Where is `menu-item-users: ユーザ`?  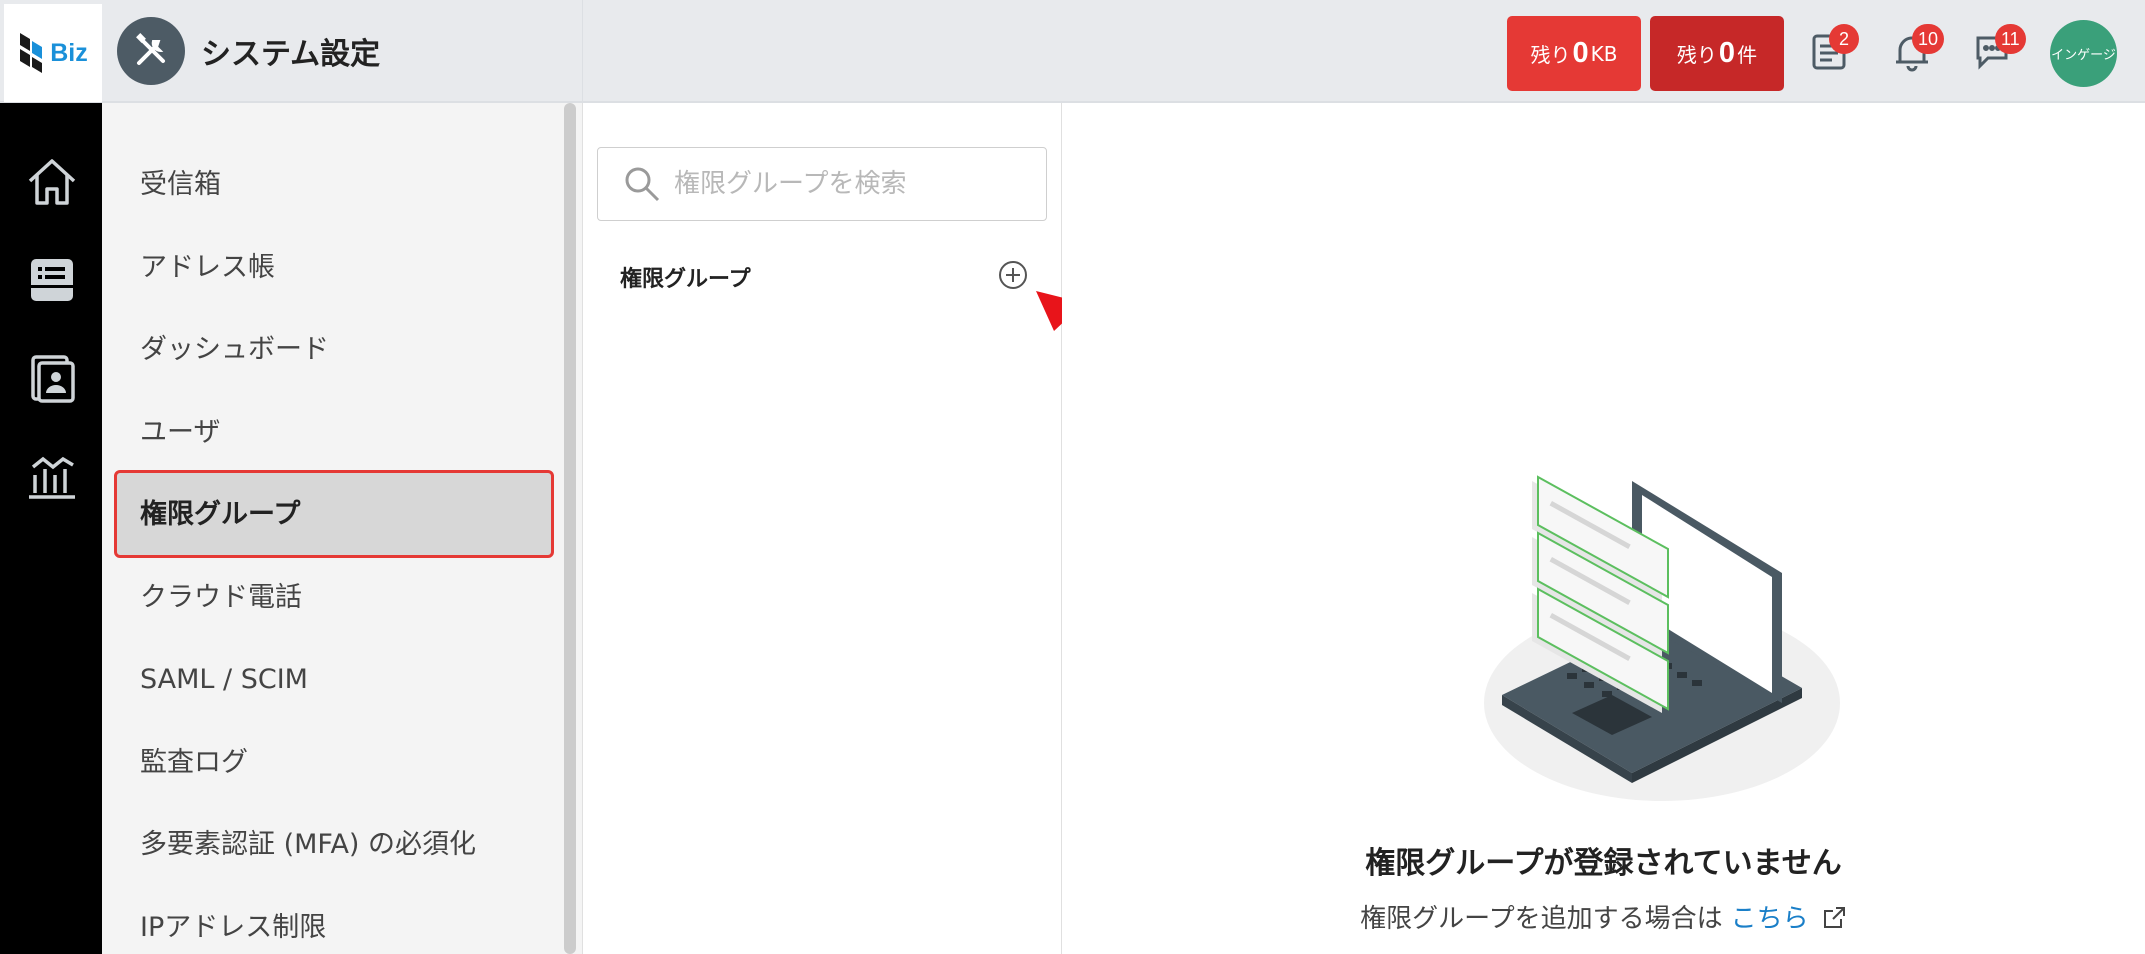
menu-item-users: ユーザ is located at coordinates (180, 433).